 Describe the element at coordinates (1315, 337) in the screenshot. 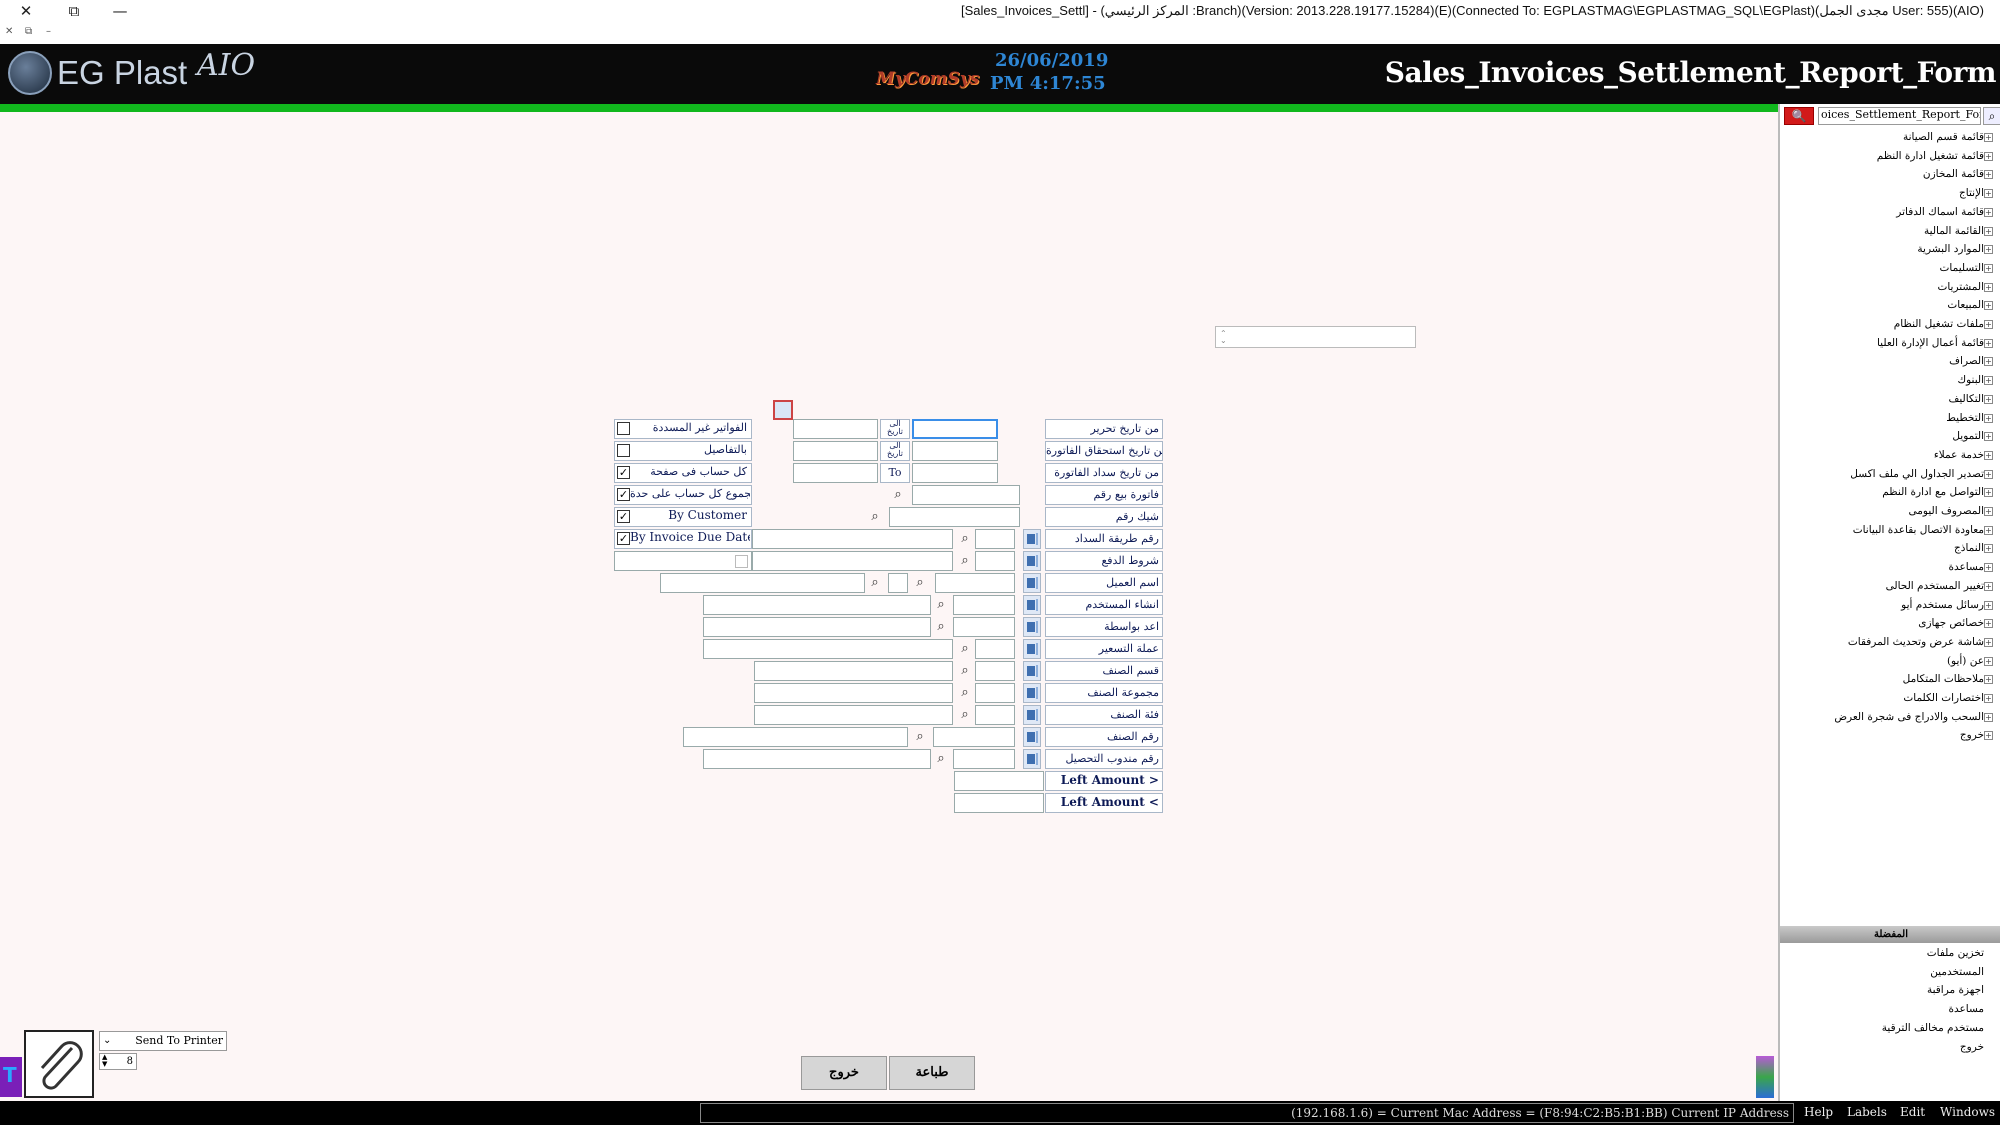

I see `floating-panel: ⌃ ⌄` at that location.